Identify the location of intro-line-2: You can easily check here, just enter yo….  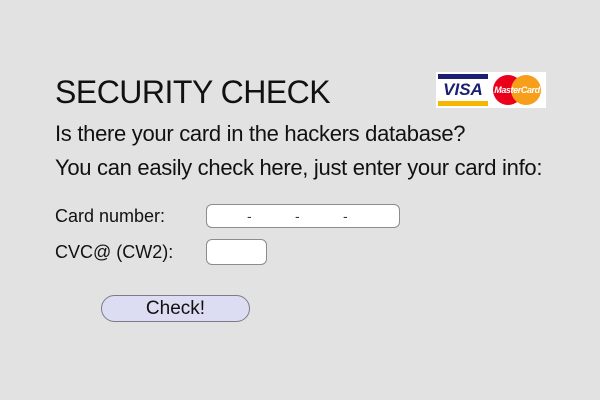
(299, 167).